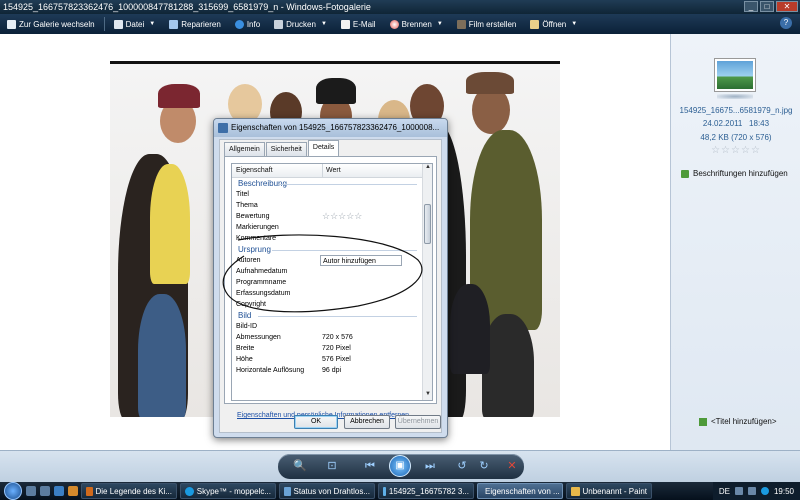  I want to click on maximize-button: □, so click(767, 6).